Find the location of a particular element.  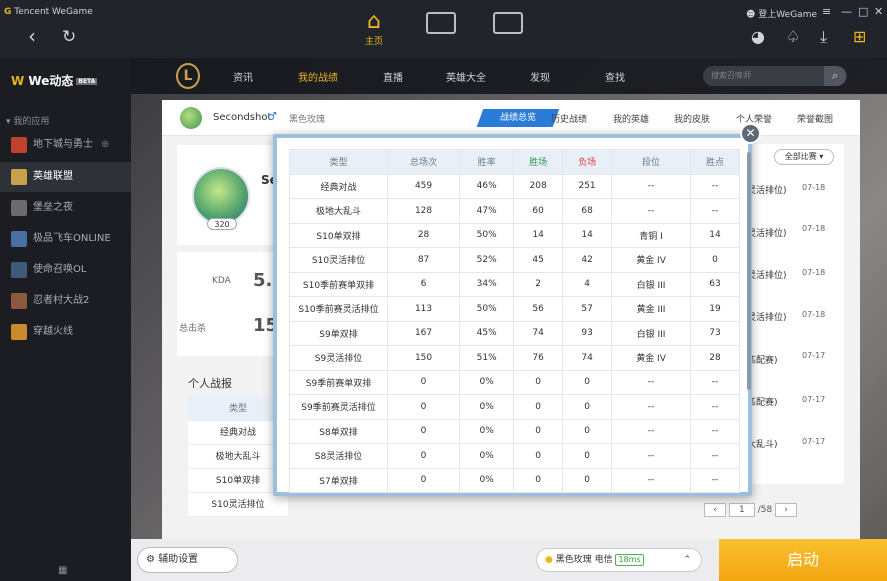

table-cell: 73 is located at coordinates (715, 333).